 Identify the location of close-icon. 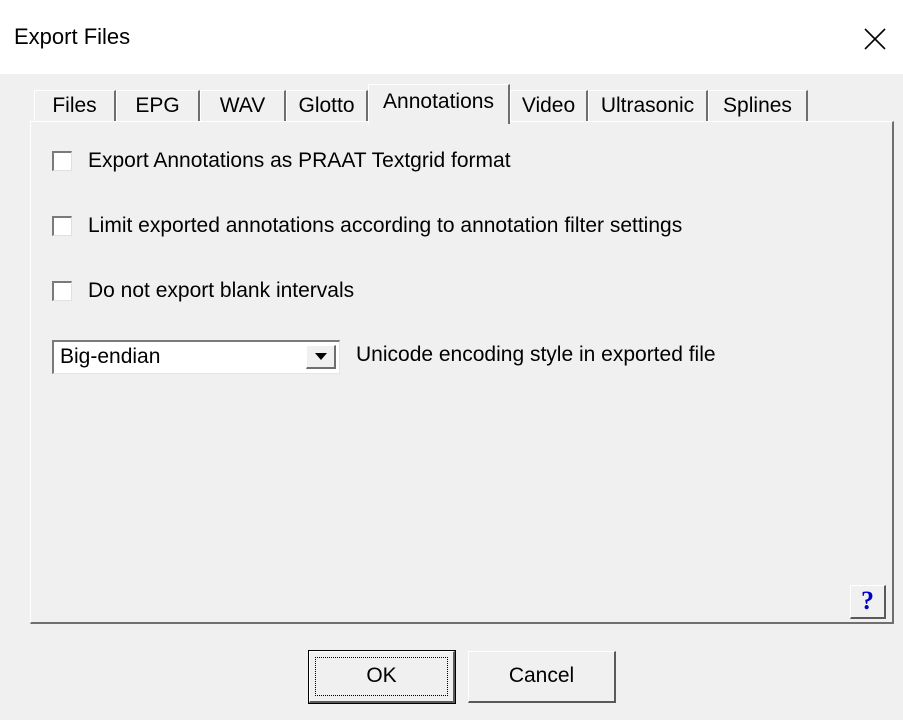
(875, 39).